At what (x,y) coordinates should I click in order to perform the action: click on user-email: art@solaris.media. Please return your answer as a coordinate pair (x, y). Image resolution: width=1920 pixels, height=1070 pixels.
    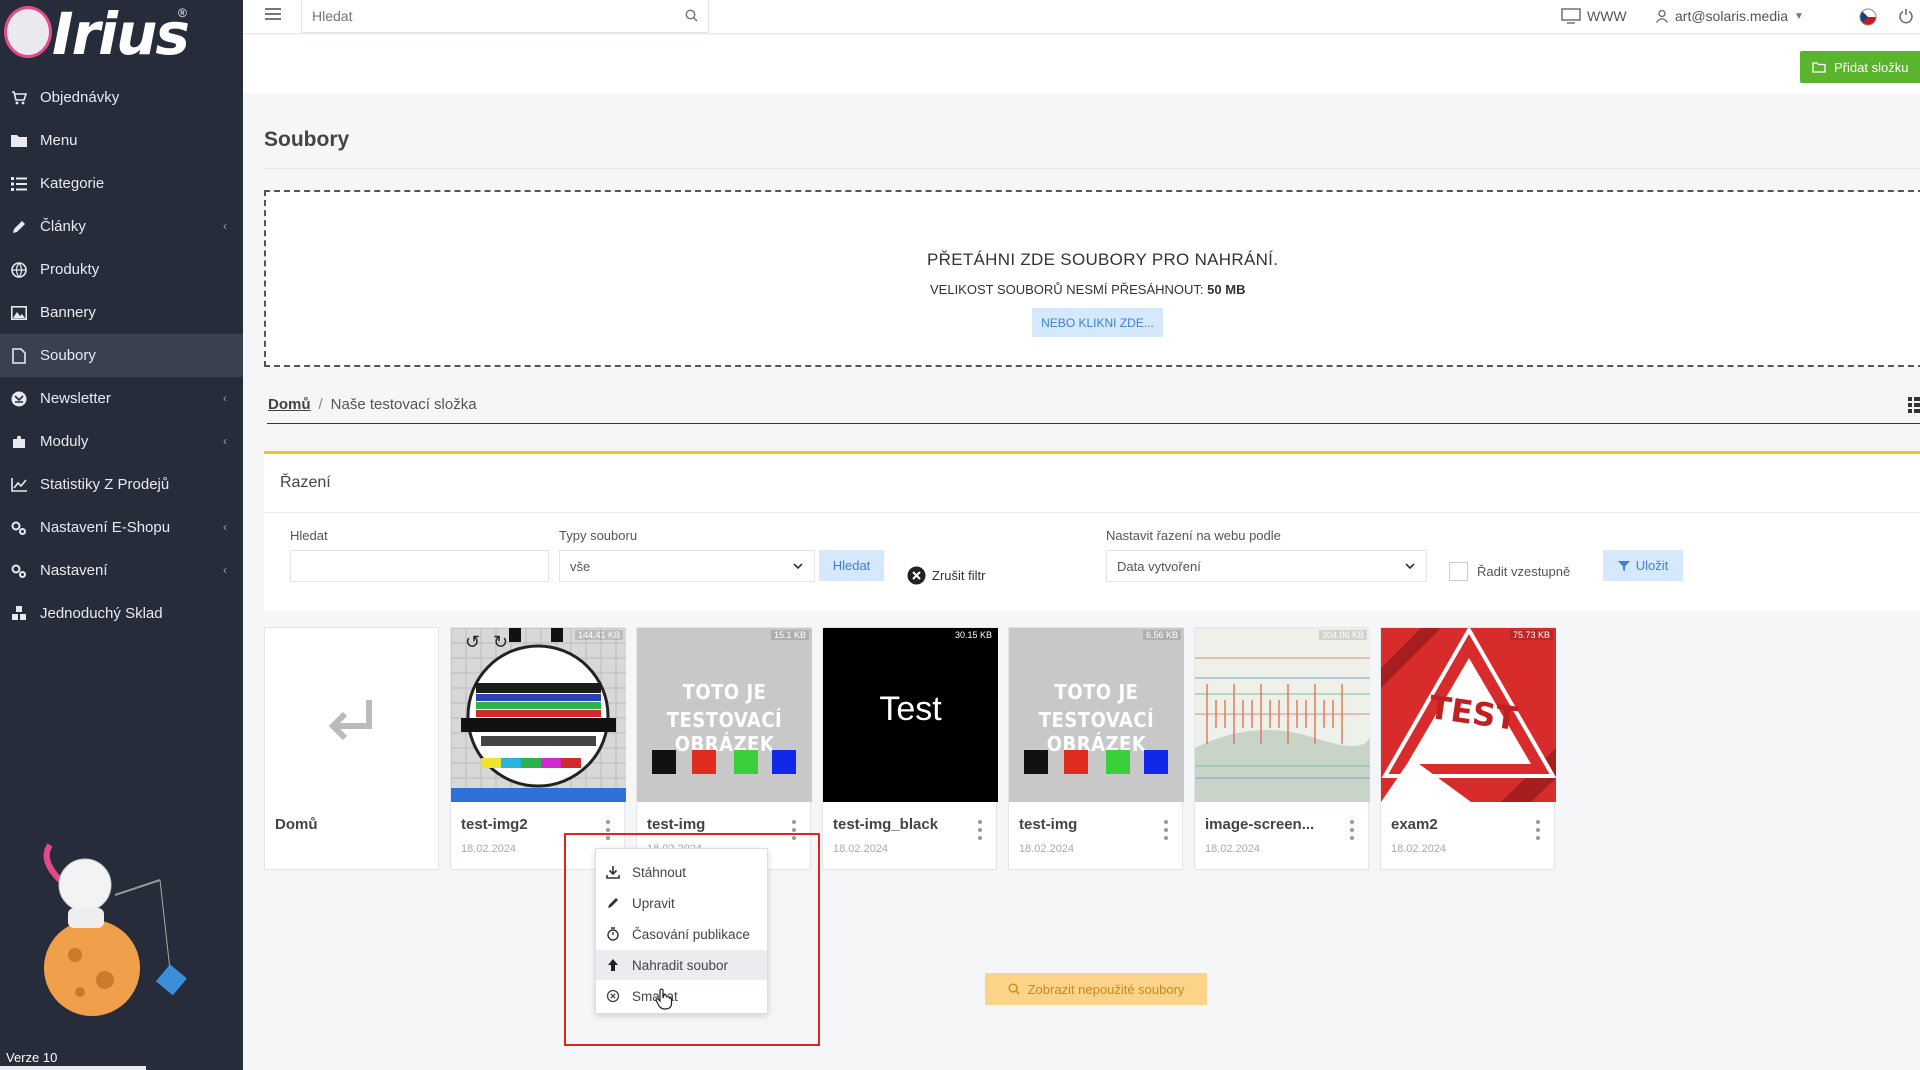
    Looking at the image, I should click on (1732, 16).